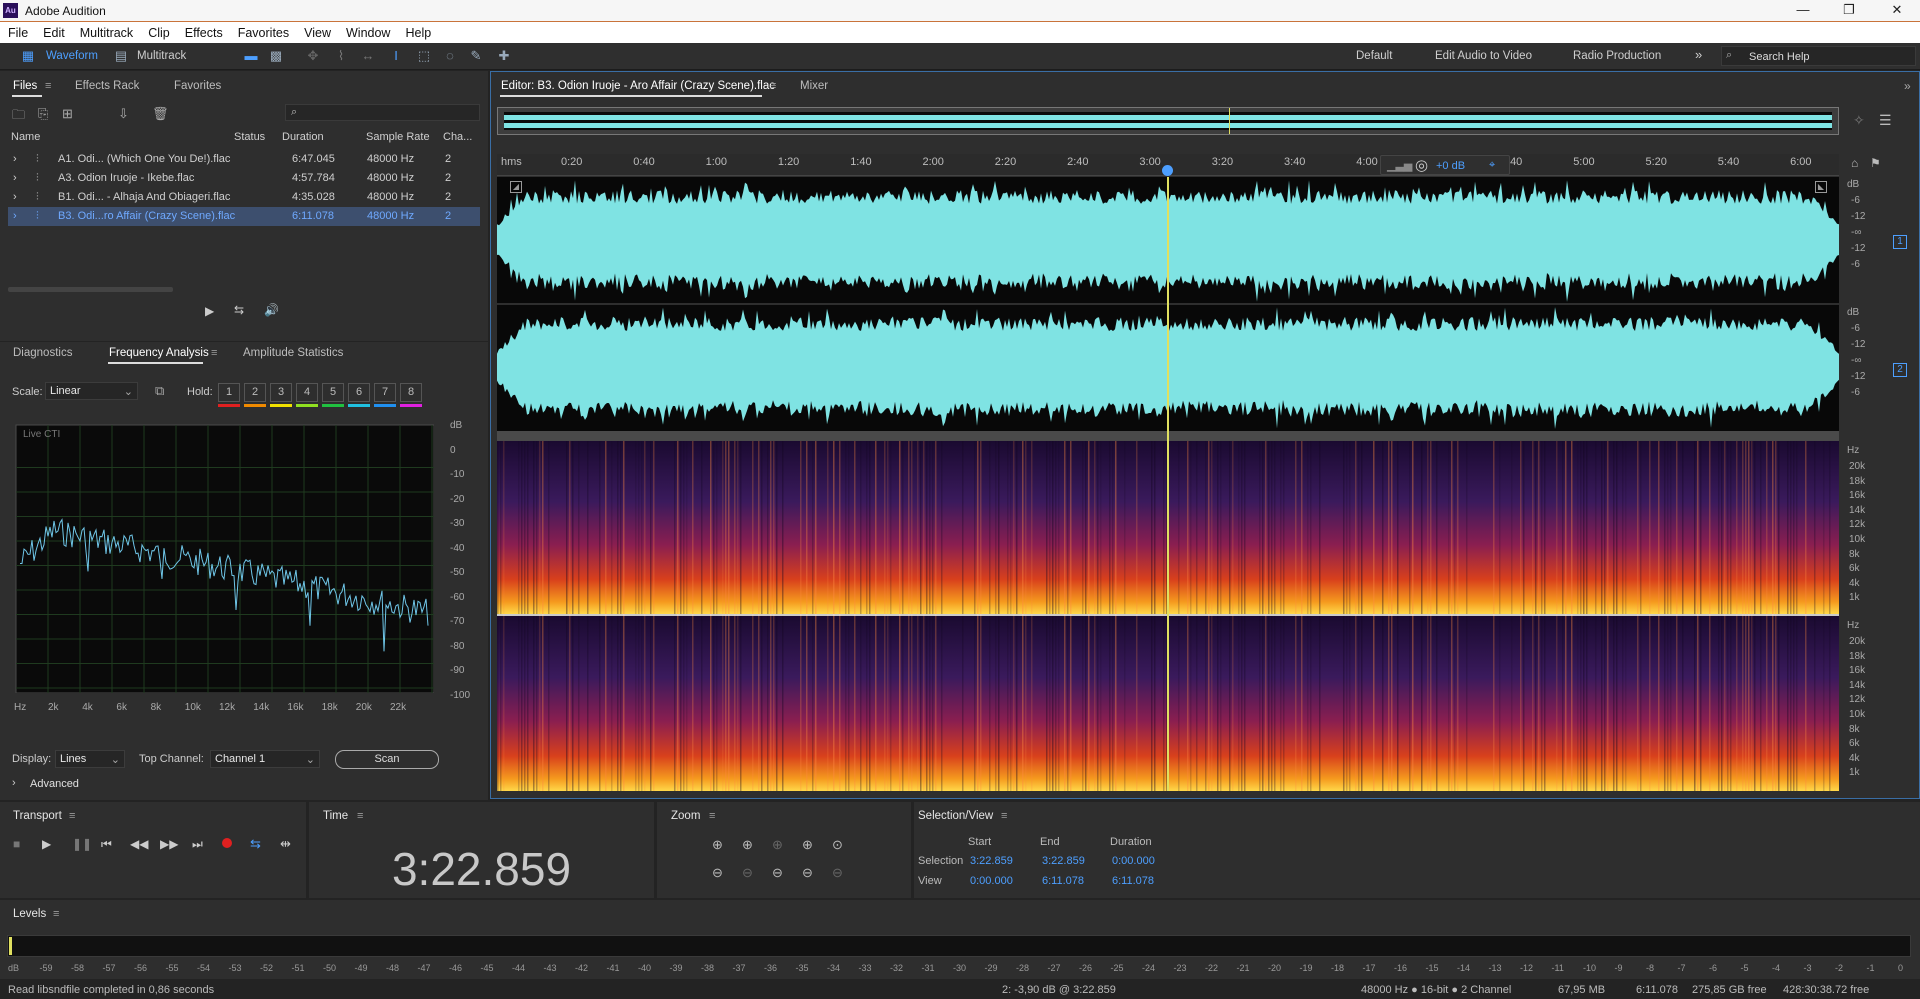 The height and width of the screenshot is (999, 1920). I want to click on selection-view-menu-icon: ≡, so click(1004, 816).